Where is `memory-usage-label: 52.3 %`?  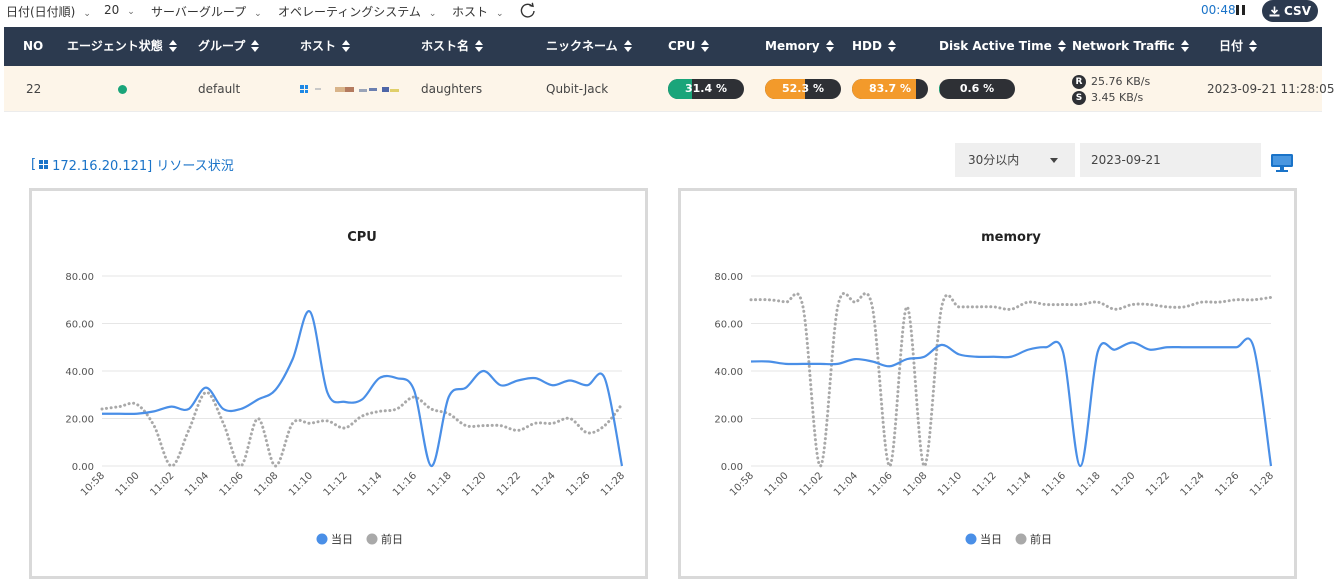 memory-usage-label: 52.3 % is located at coordinates (803, 88).